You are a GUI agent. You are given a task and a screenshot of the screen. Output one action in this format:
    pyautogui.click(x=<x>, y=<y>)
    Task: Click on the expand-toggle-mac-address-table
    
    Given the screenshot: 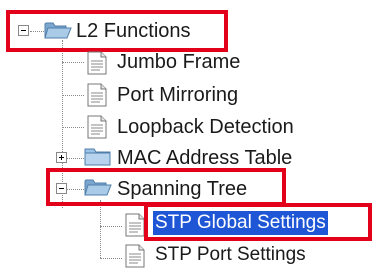 What is the action you would take?
    pyautogui.click(x=61, y=157)
    